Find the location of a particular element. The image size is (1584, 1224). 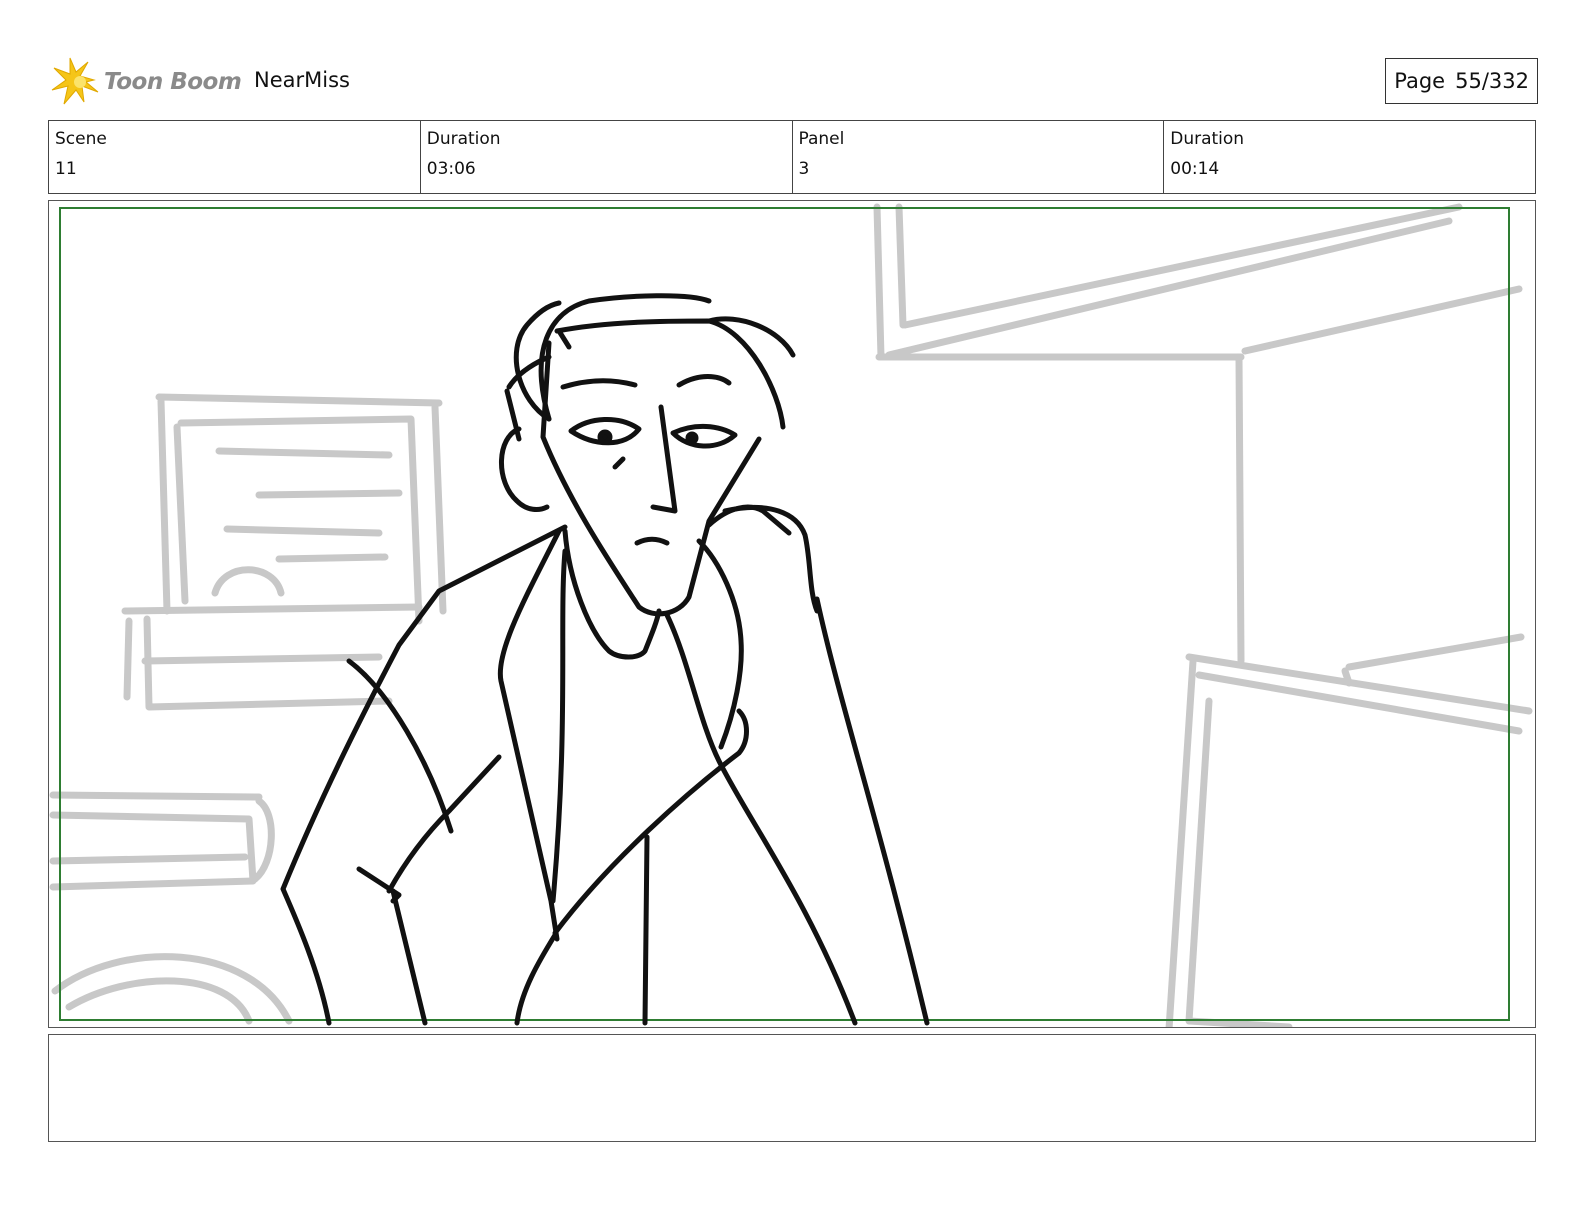

panel-cell: Panel 3 is located at coordinates (979, 157).